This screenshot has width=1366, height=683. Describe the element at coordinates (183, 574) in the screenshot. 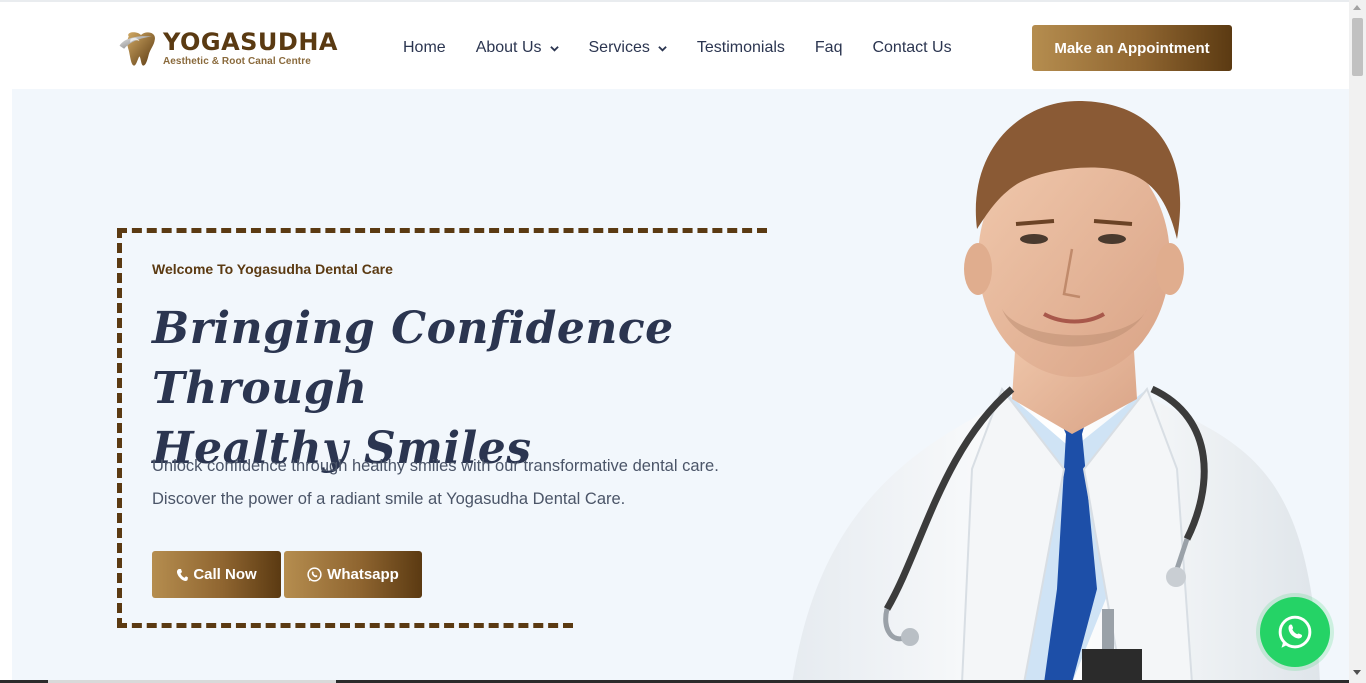

I see `phone-icon` at that location.